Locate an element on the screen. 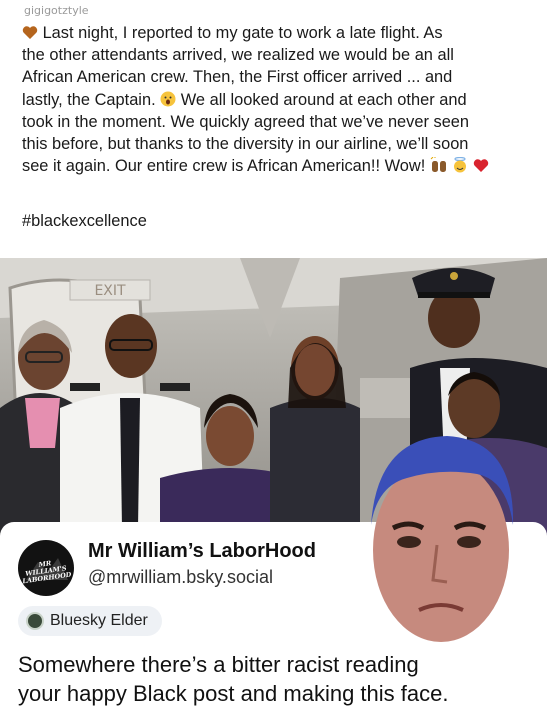 Image resolution: width=547 pixels, height=720 pixels. display-name: Mr William’s LaborHood is located at coordinates (202, 551).